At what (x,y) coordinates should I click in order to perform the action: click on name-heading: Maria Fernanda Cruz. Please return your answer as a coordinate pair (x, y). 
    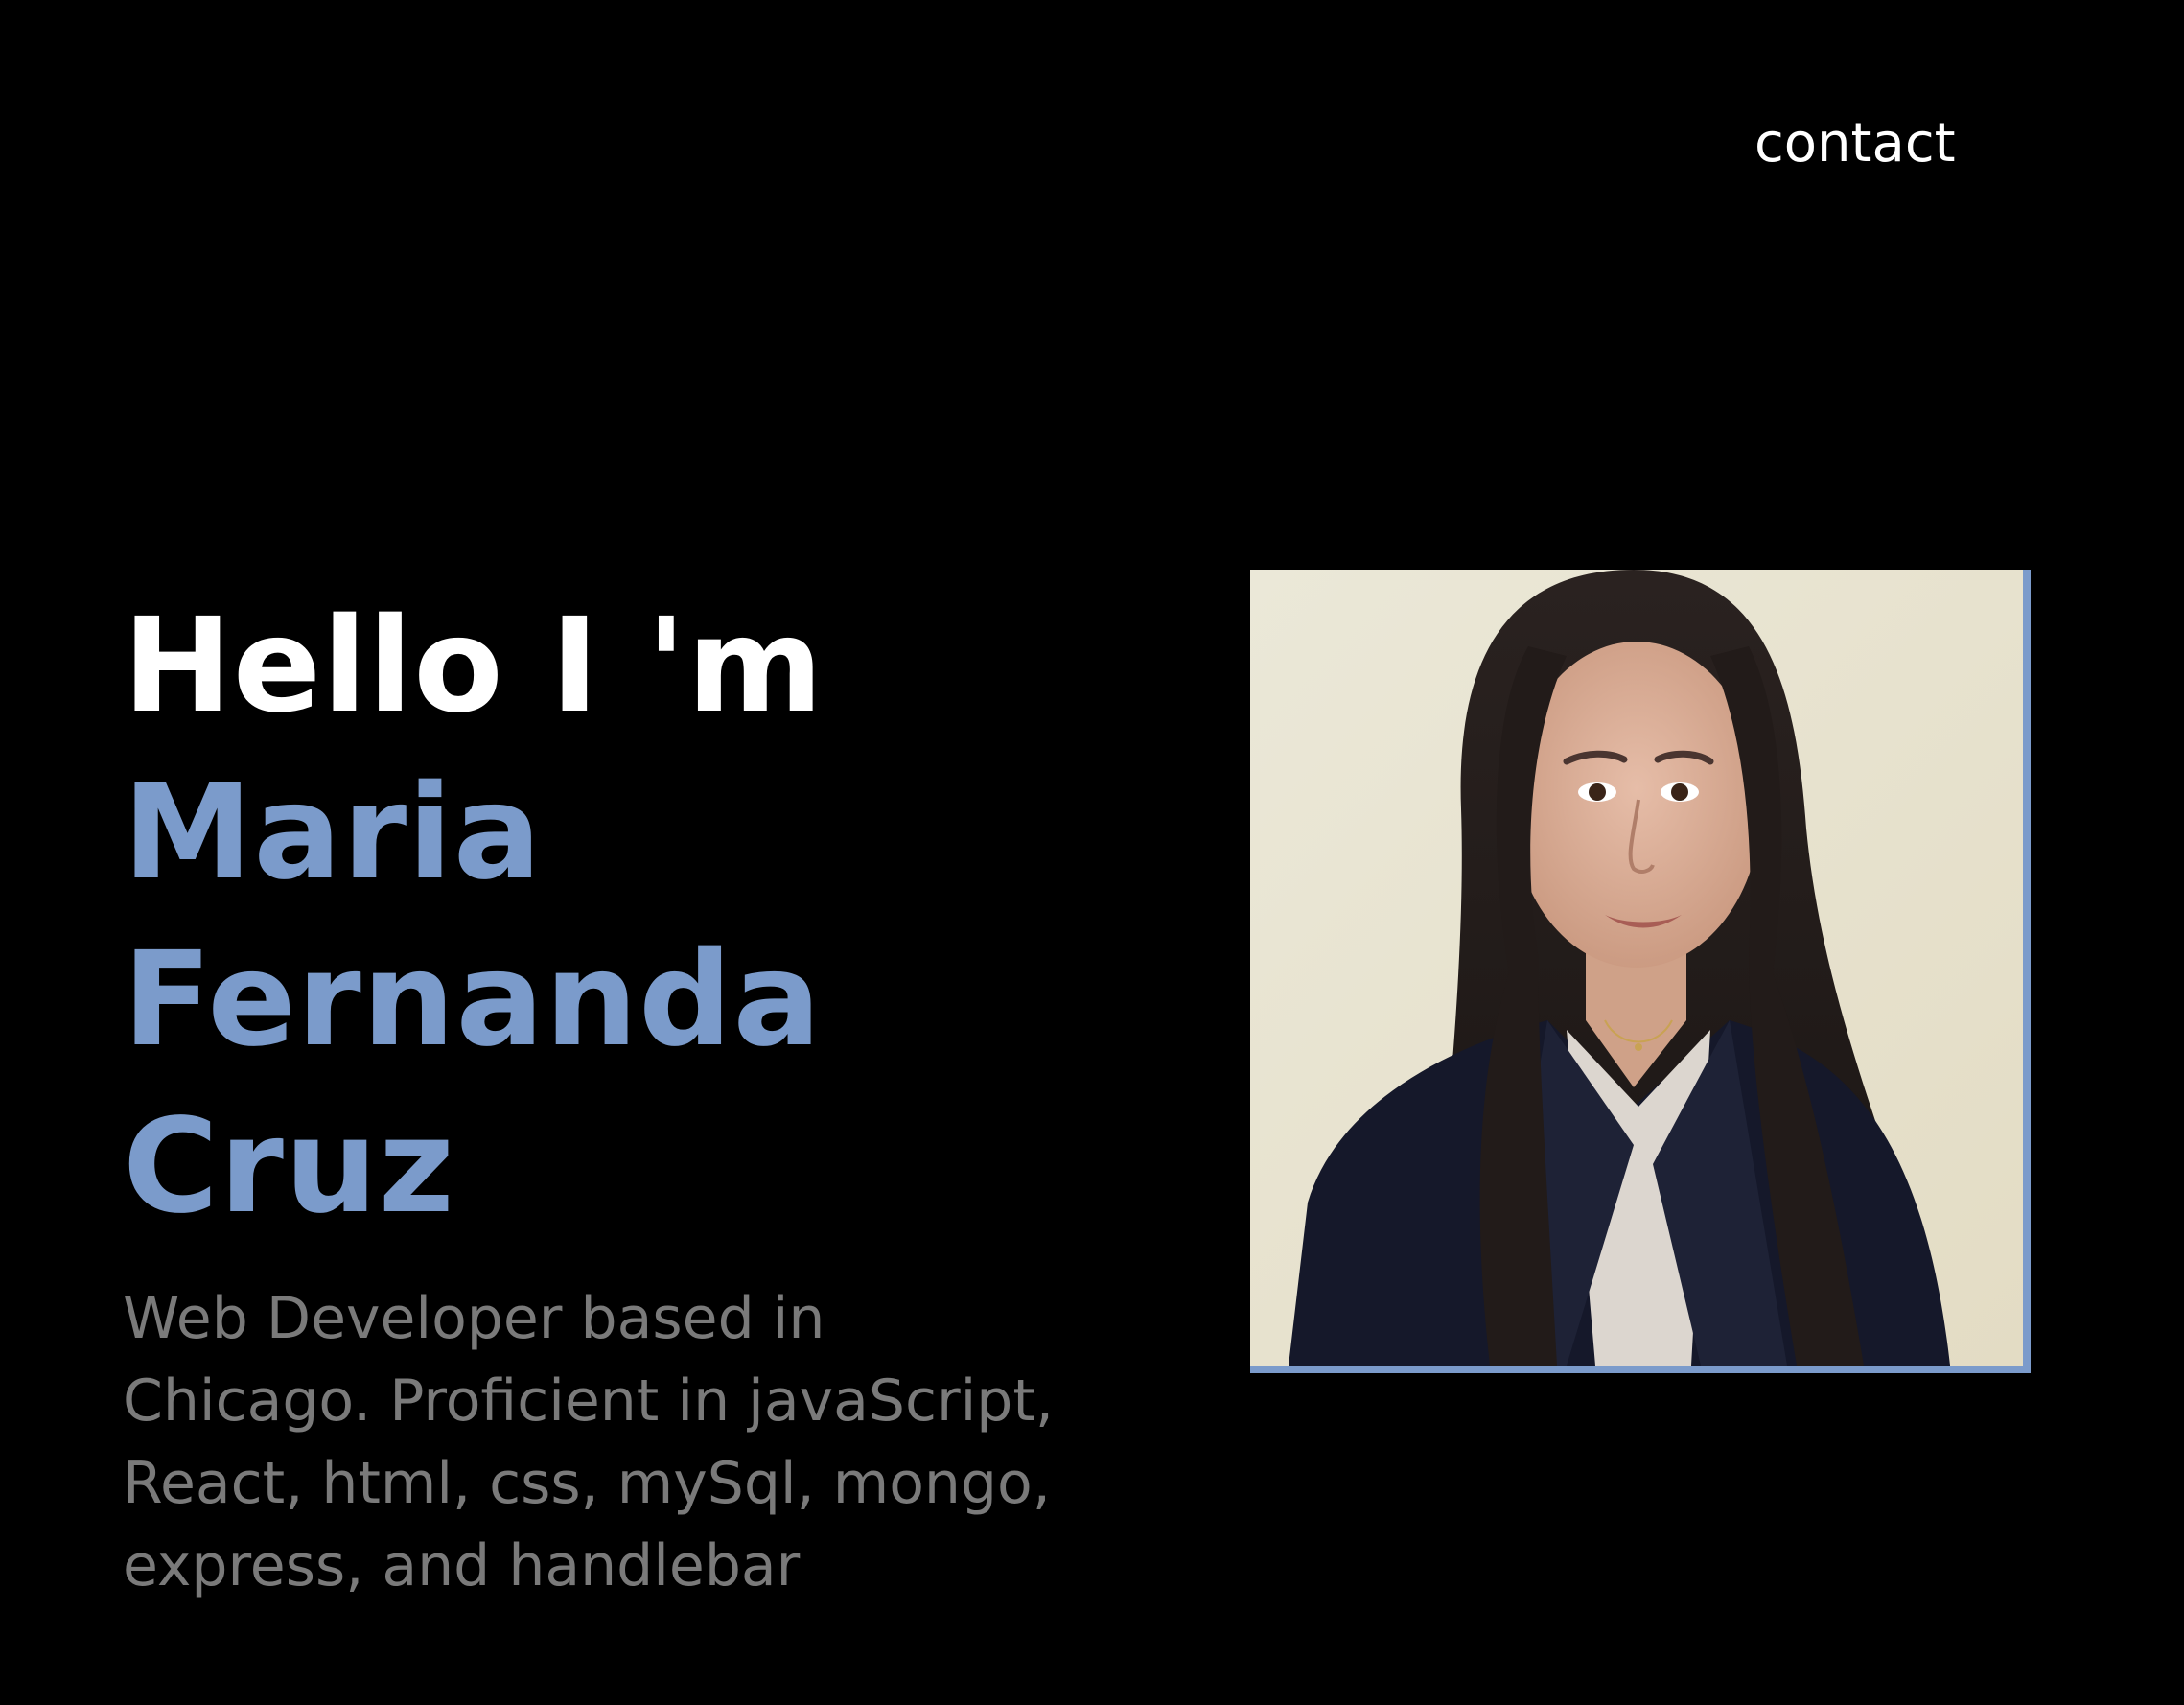
    Looking at the image, I should click on (602, 1000).